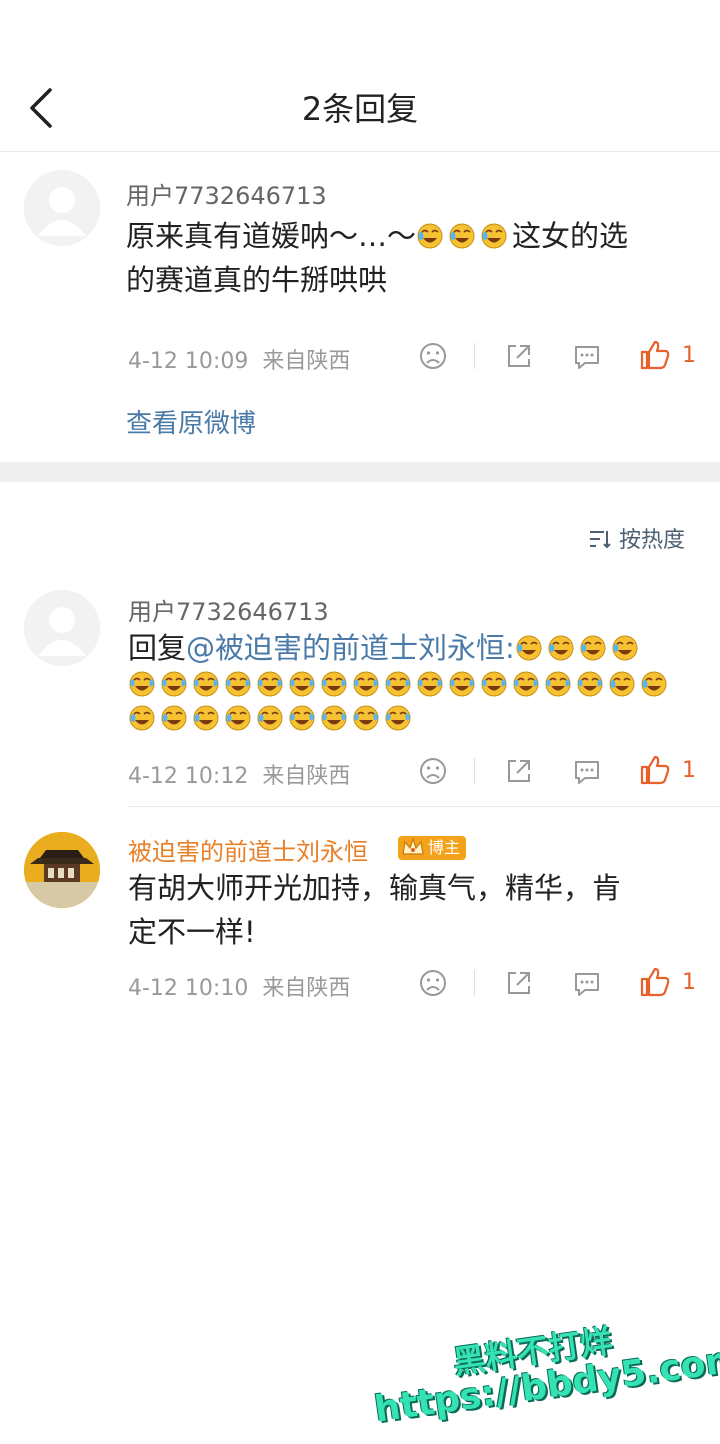  What do you see at coordinates (444, 847) in the screenshot?
I see `badge-label: 博主` at bounding box center [444, 847].